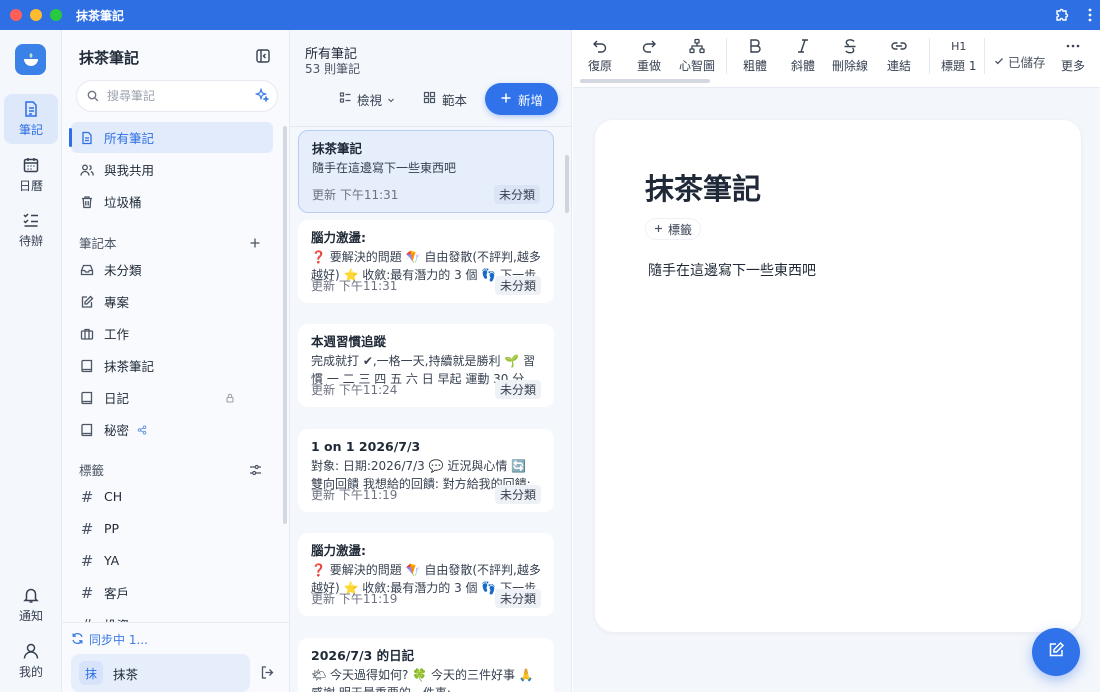 This screenshot has width=1100, height=692. Describe the element at coordinates (426, 171) in the screenshot. I see `note-card: 抹茶筆記 隨手在這邊寫下一些東西吧 更新 下午11:31 未分類` at that location.